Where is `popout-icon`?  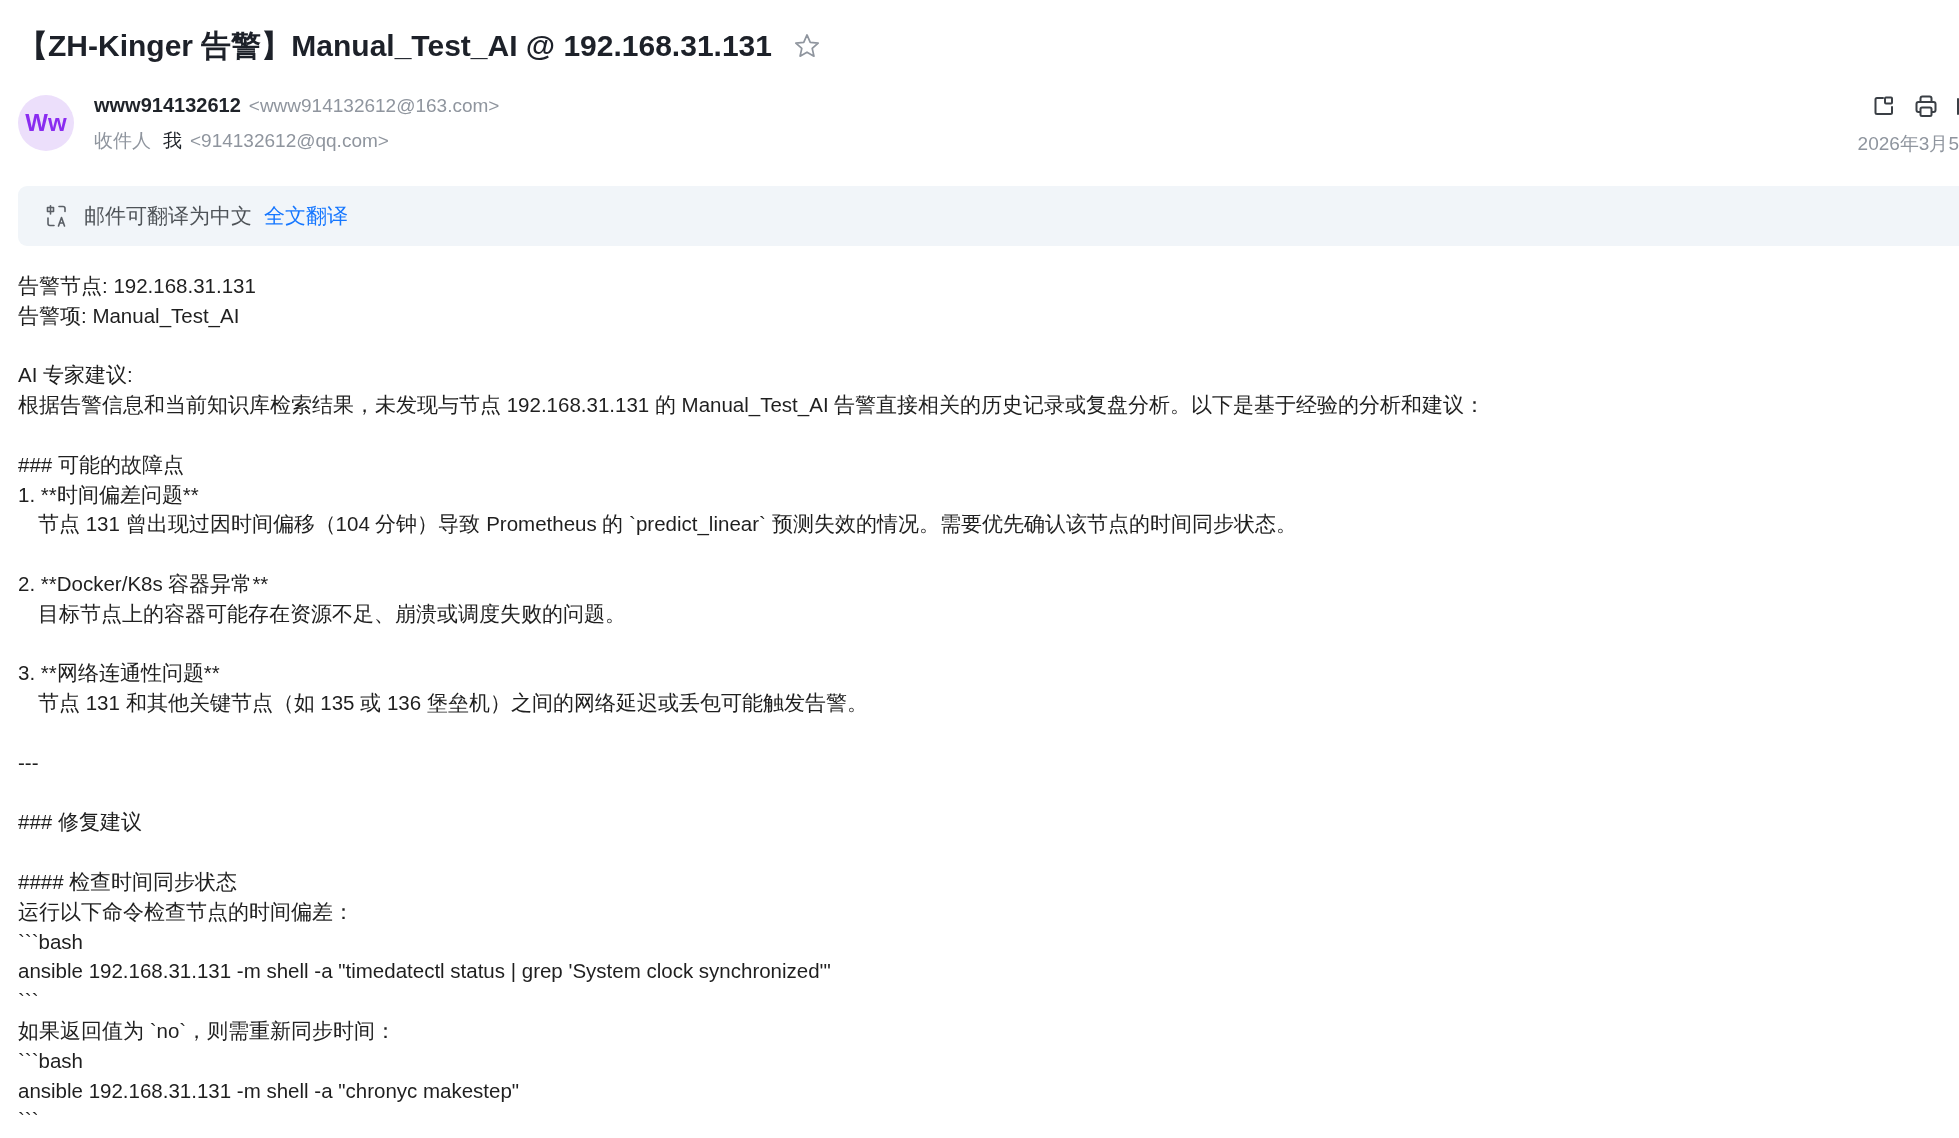 popout-icon is located at coordinates (1884, 106).